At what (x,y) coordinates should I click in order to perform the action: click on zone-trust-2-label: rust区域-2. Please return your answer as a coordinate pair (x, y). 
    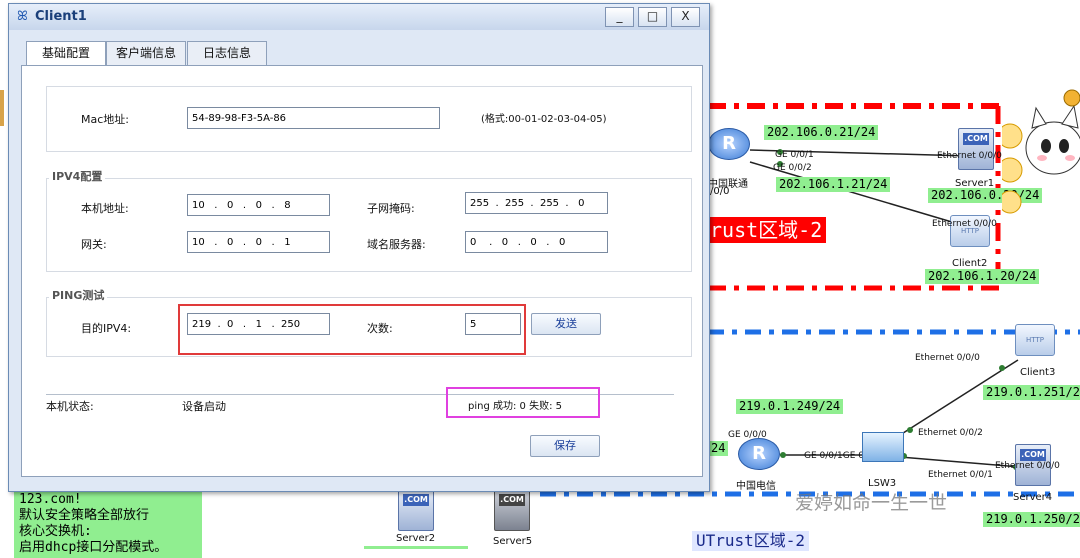
    Looking at the image, I should click on (766, 230).